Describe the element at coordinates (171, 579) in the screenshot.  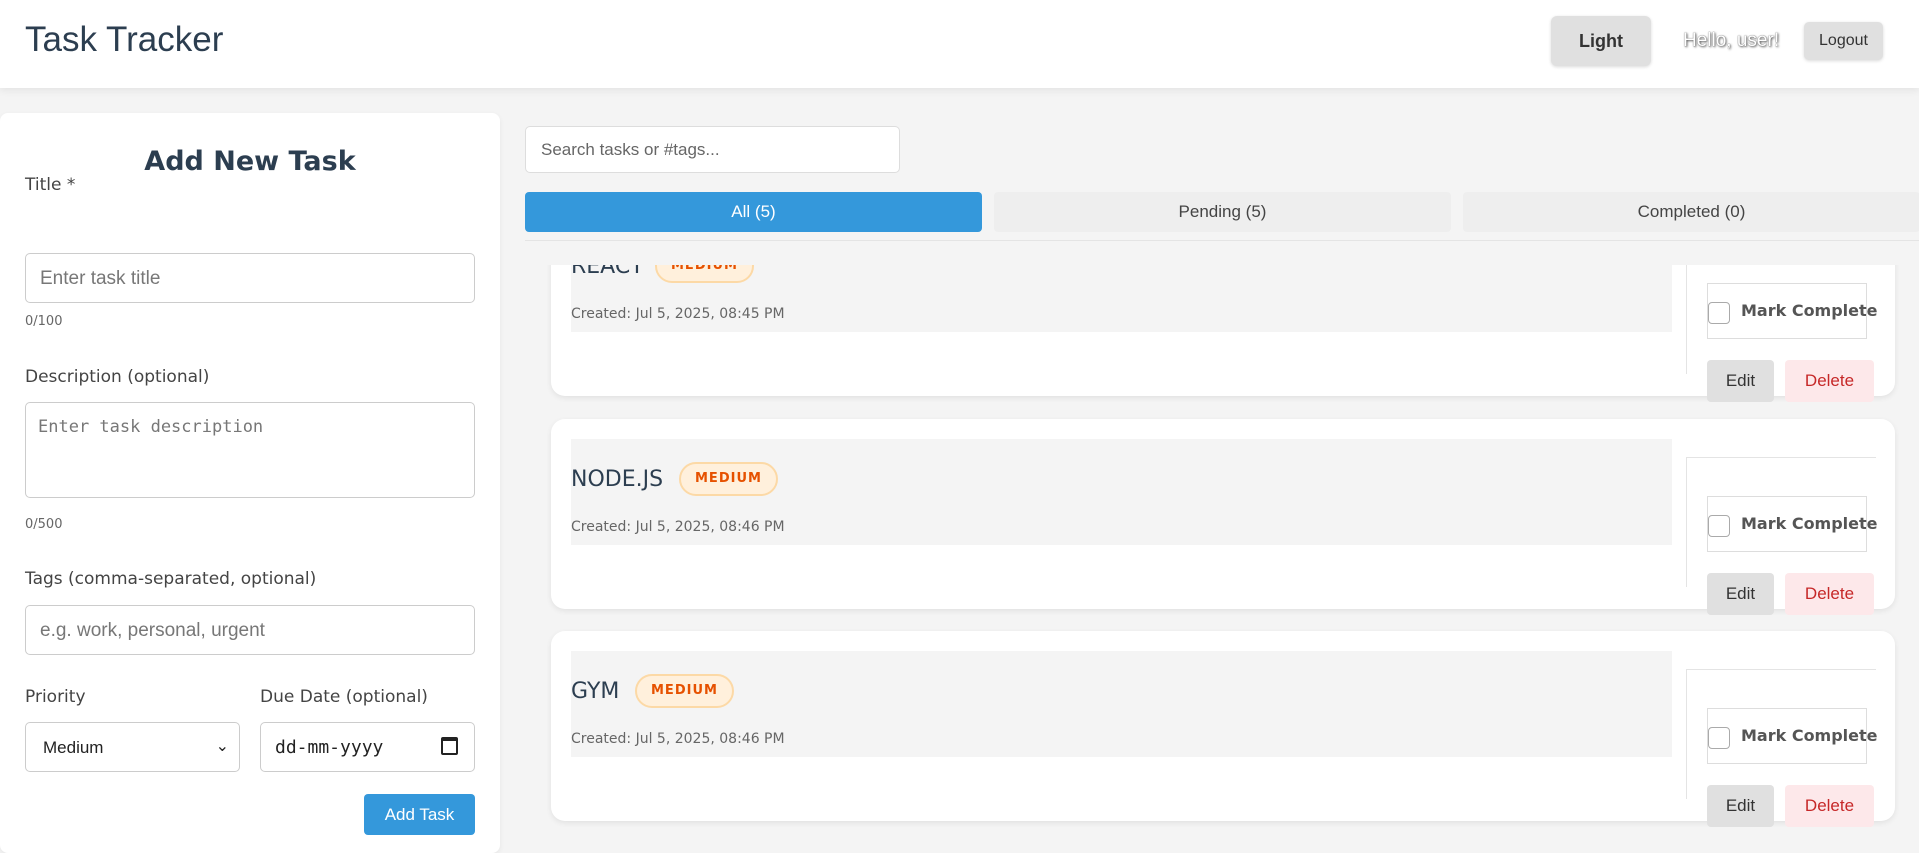
I see `tags-label: Tags (comma-separated, optional)` at that location.